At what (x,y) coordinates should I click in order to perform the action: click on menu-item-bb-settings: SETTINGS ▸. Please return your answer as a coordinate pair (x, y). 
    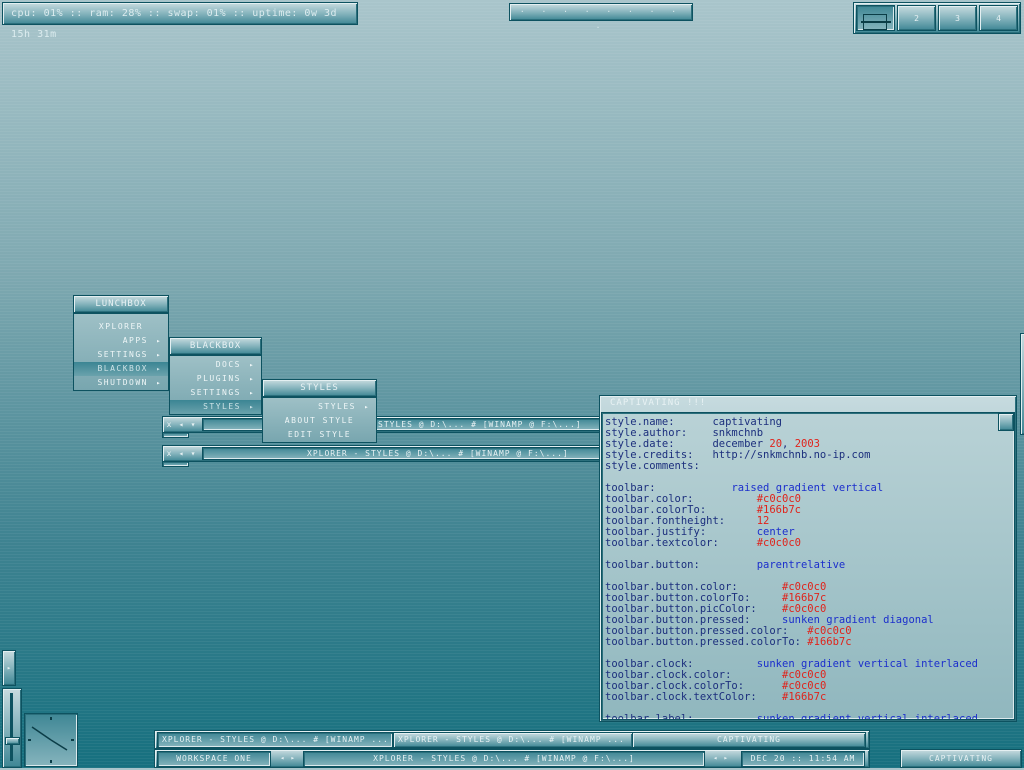
    Looking at the image, I should click on (215, 393).